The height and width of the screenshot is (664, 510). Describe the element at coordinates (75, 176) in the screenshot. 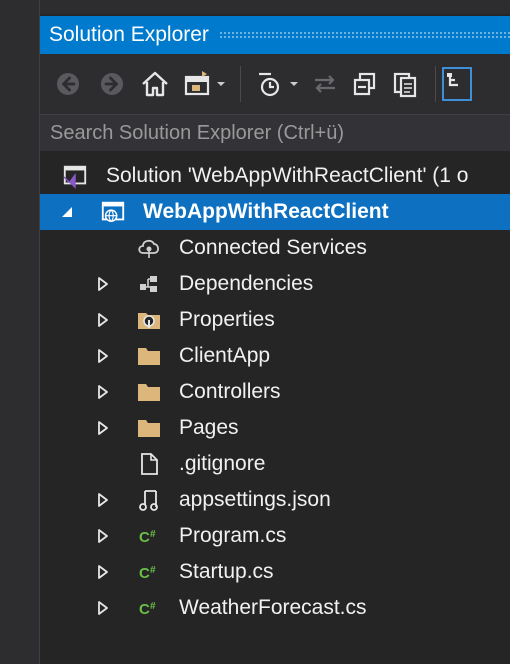

I see `solution-icon` at that location.